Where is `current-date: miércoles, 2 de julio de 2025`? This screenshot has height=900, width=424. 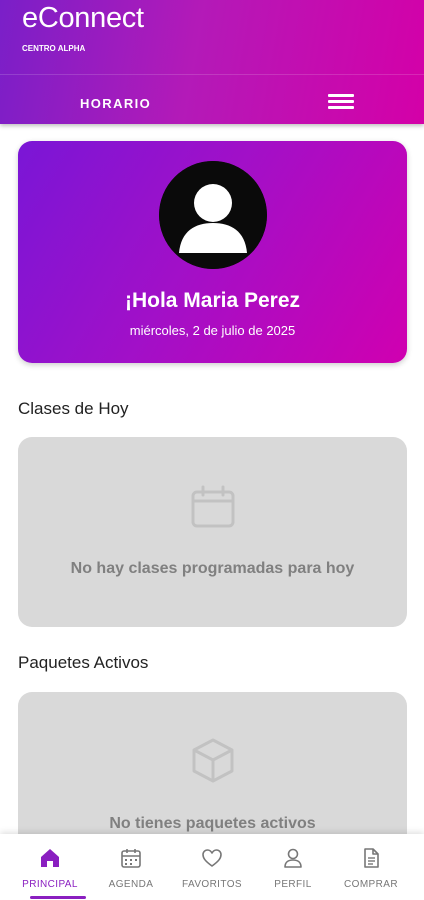 current-date: miércoles, 2 de julio de 2025 is located at coordinates (212, 330).